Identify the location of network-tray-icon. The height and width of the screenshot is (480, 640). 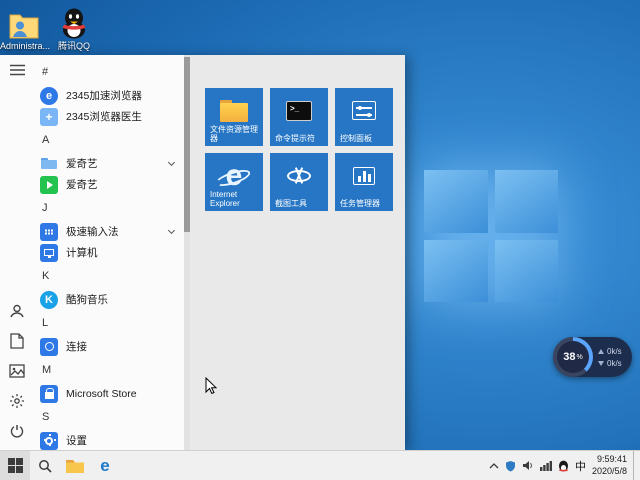
(545, 465).